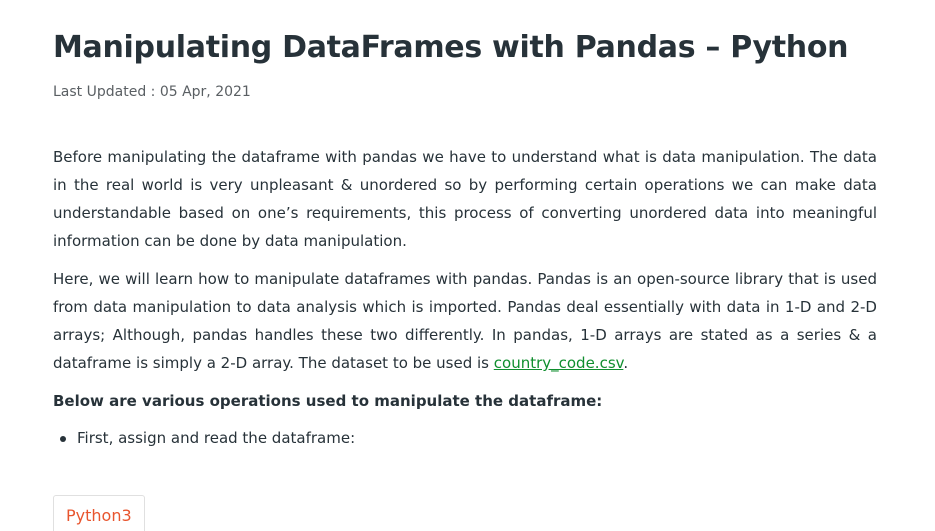 The width and height of the screenshot is (935, 531). What do you see at coordinates (99, 513) in the screenshot?
I see `code-language-tab: Python3` at bounding box center [99, 513].